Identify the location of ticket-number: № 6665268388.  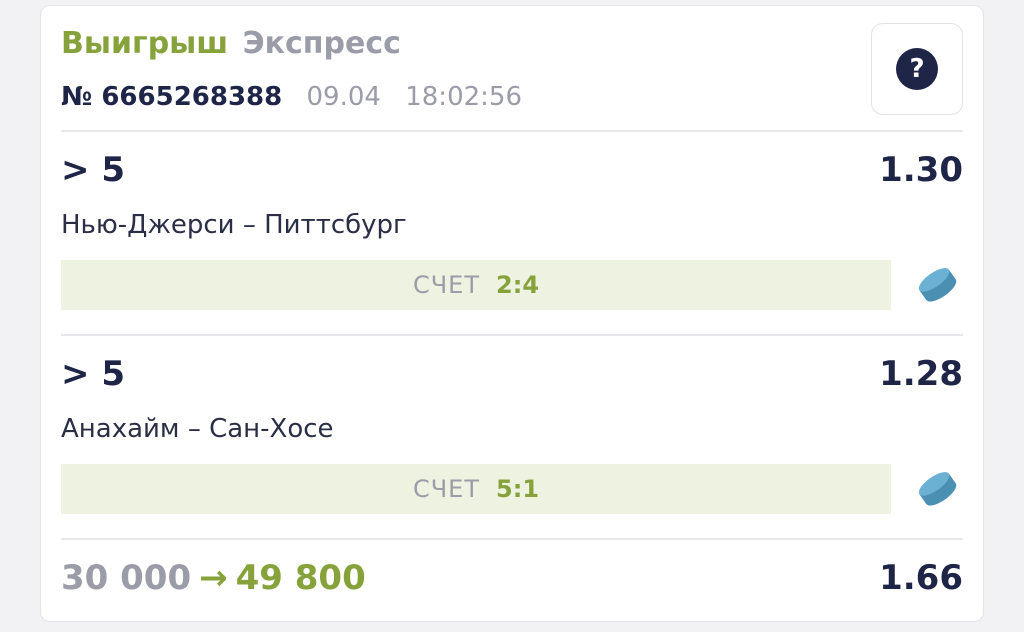
(172, 97).